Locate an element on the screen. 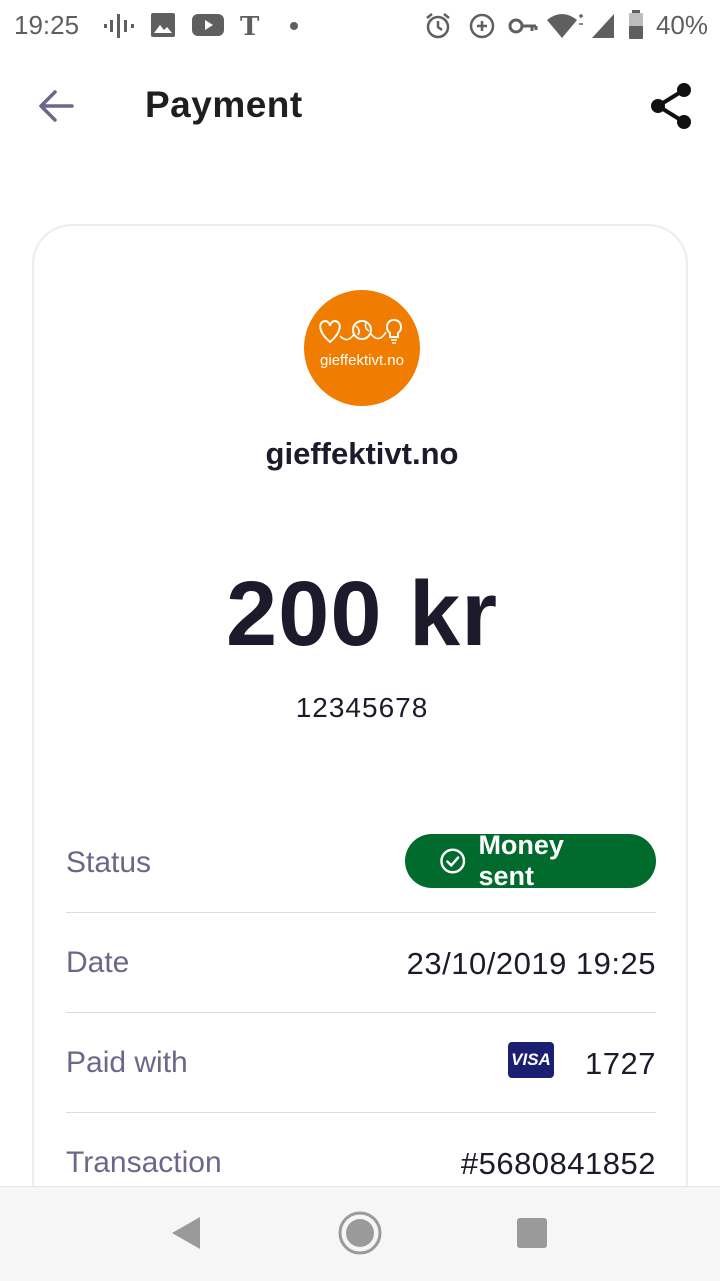 The image size is (720, 1281). wifi-icon is located at coordinates (565, 26).